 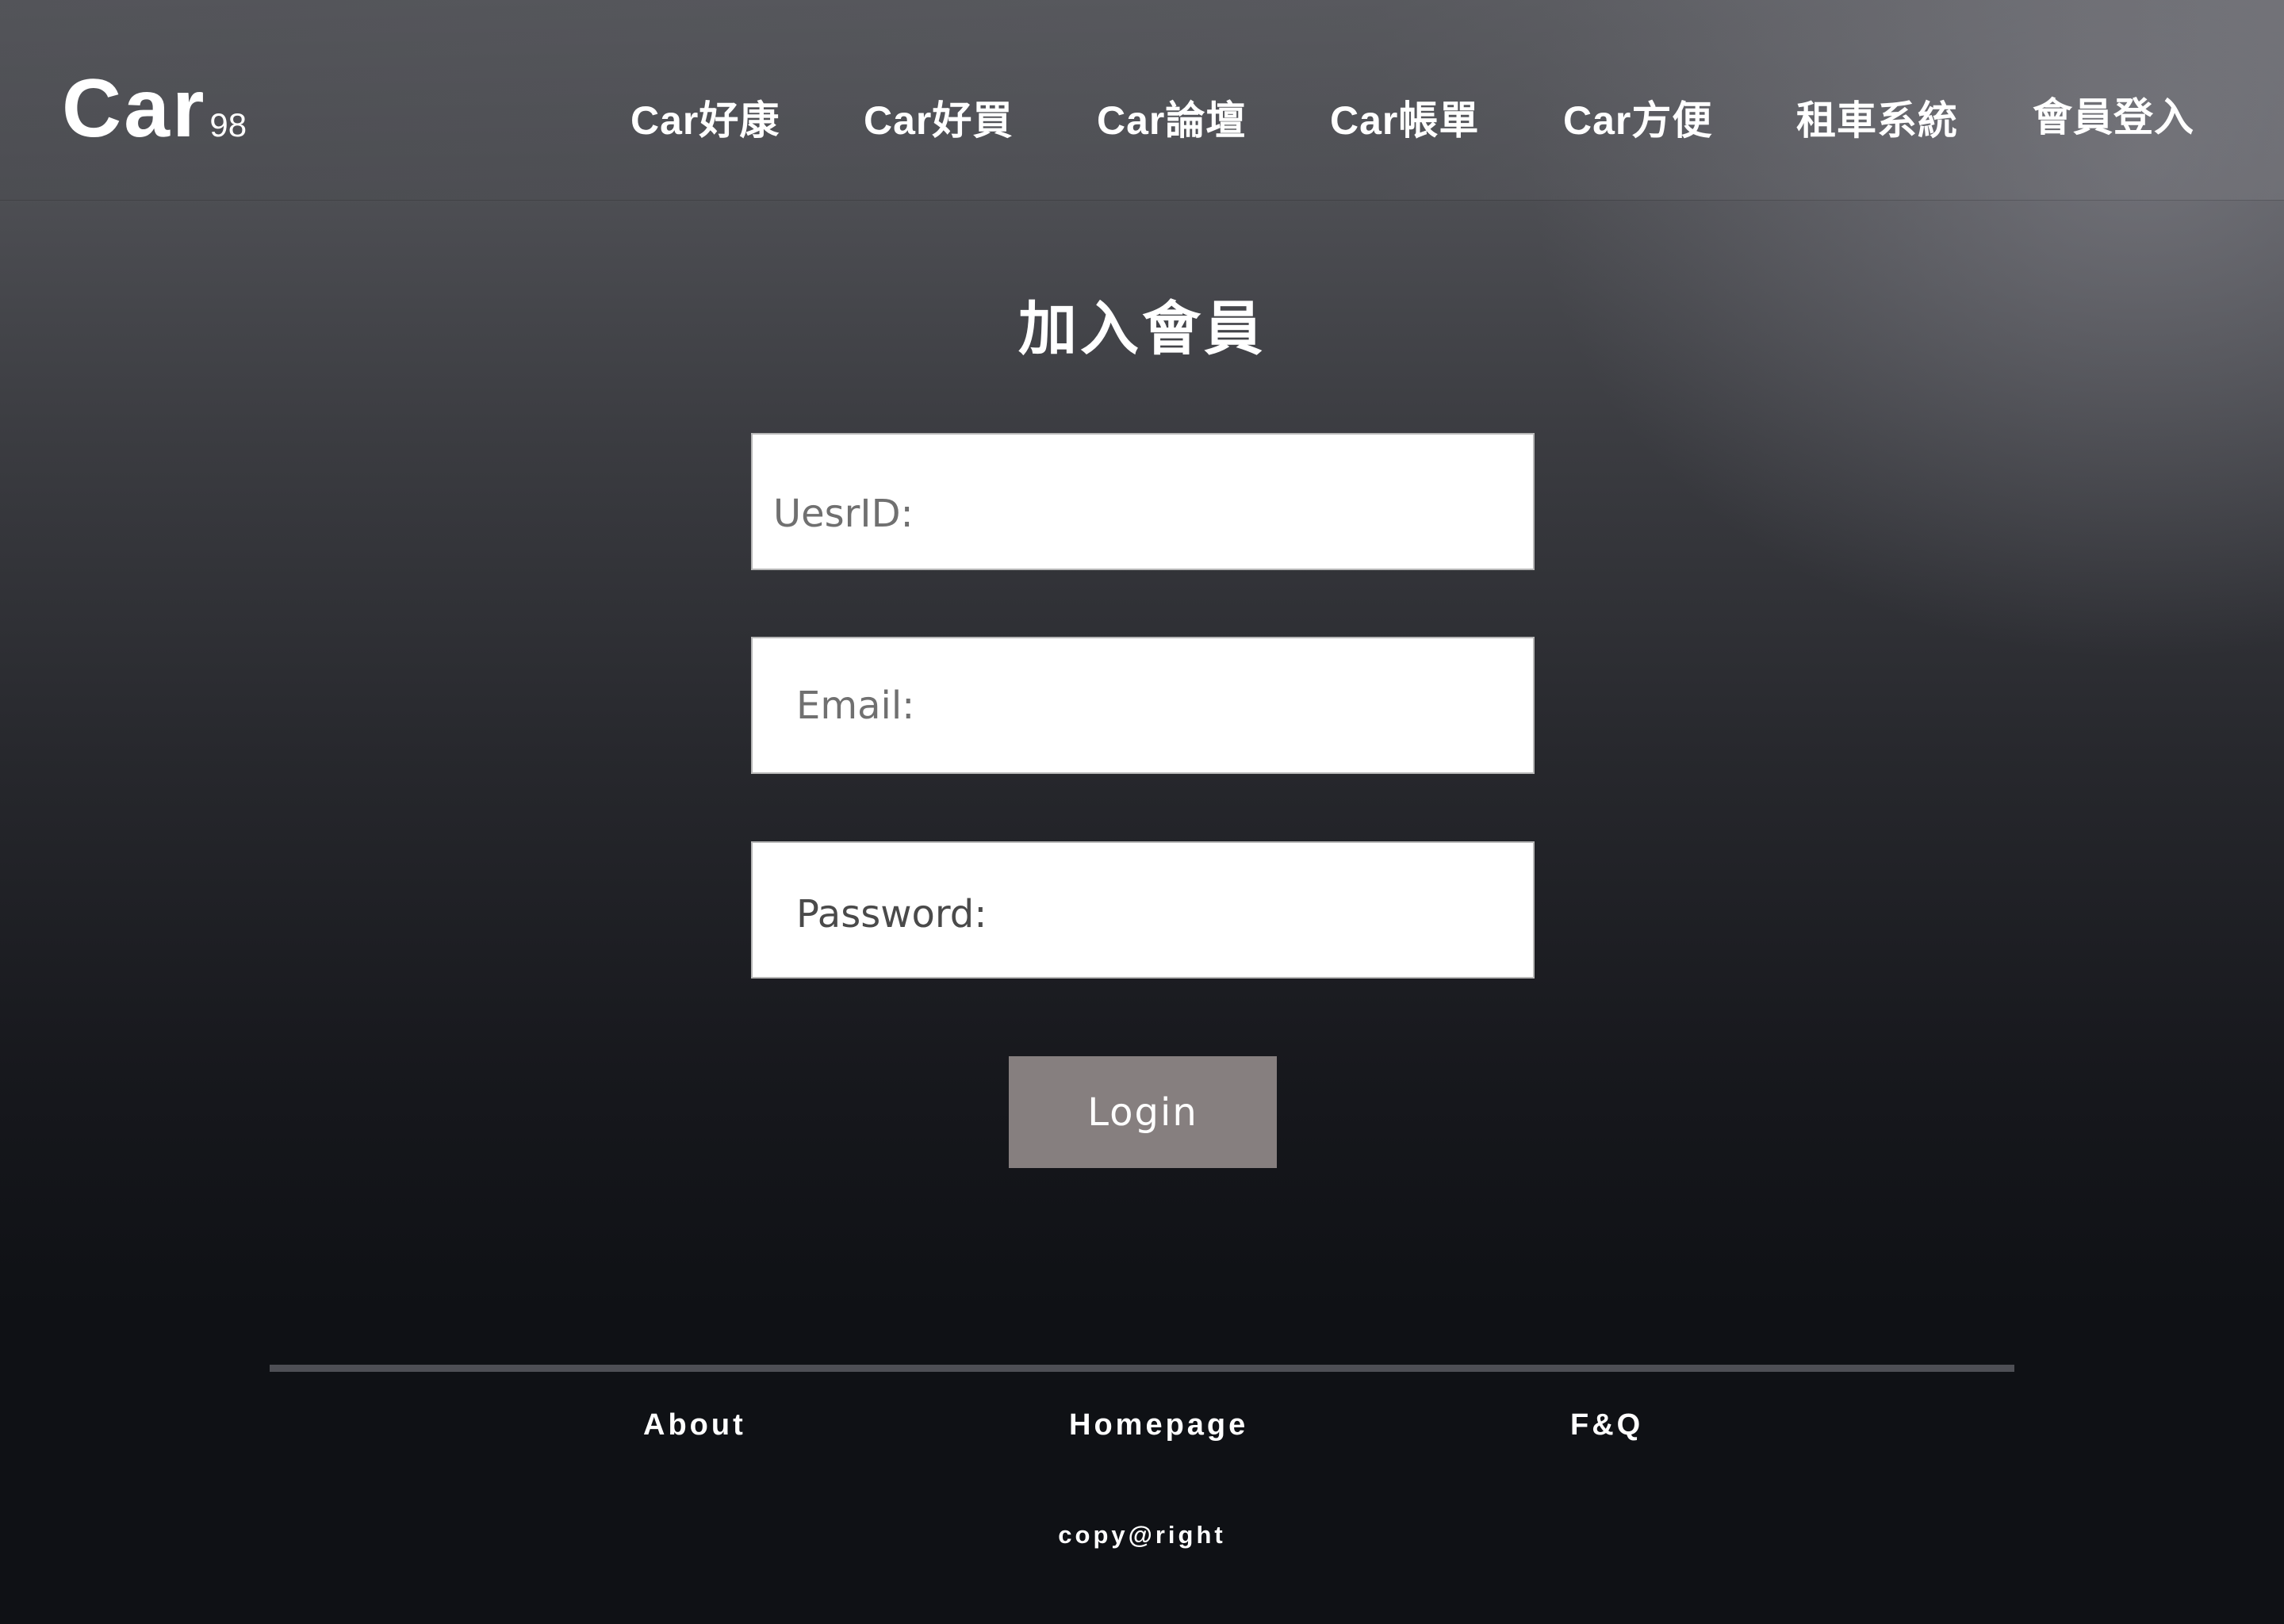 What do you see at coordinates (1606, 1425) in the screenshot?
I see `footer-link-faq: F&Q` at bounding box center [1606, 1425].